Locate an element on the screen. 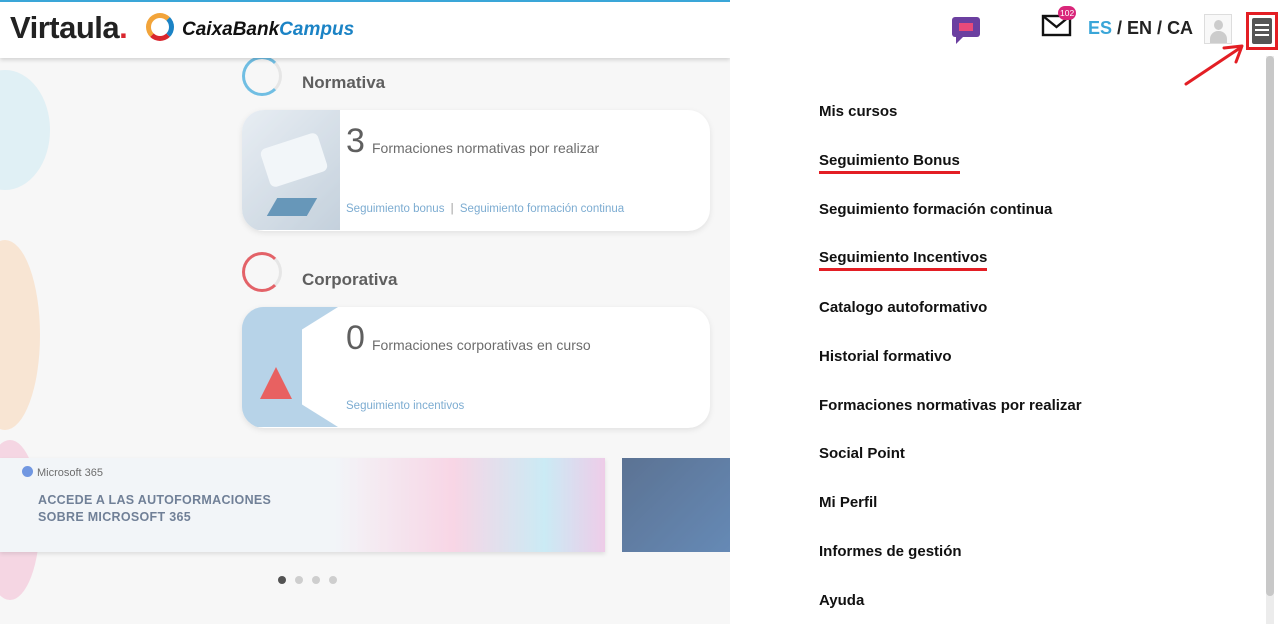 The height and width of the screenshot is (624, 1280). lang-es: ES is located at coordinates (1100, 28).